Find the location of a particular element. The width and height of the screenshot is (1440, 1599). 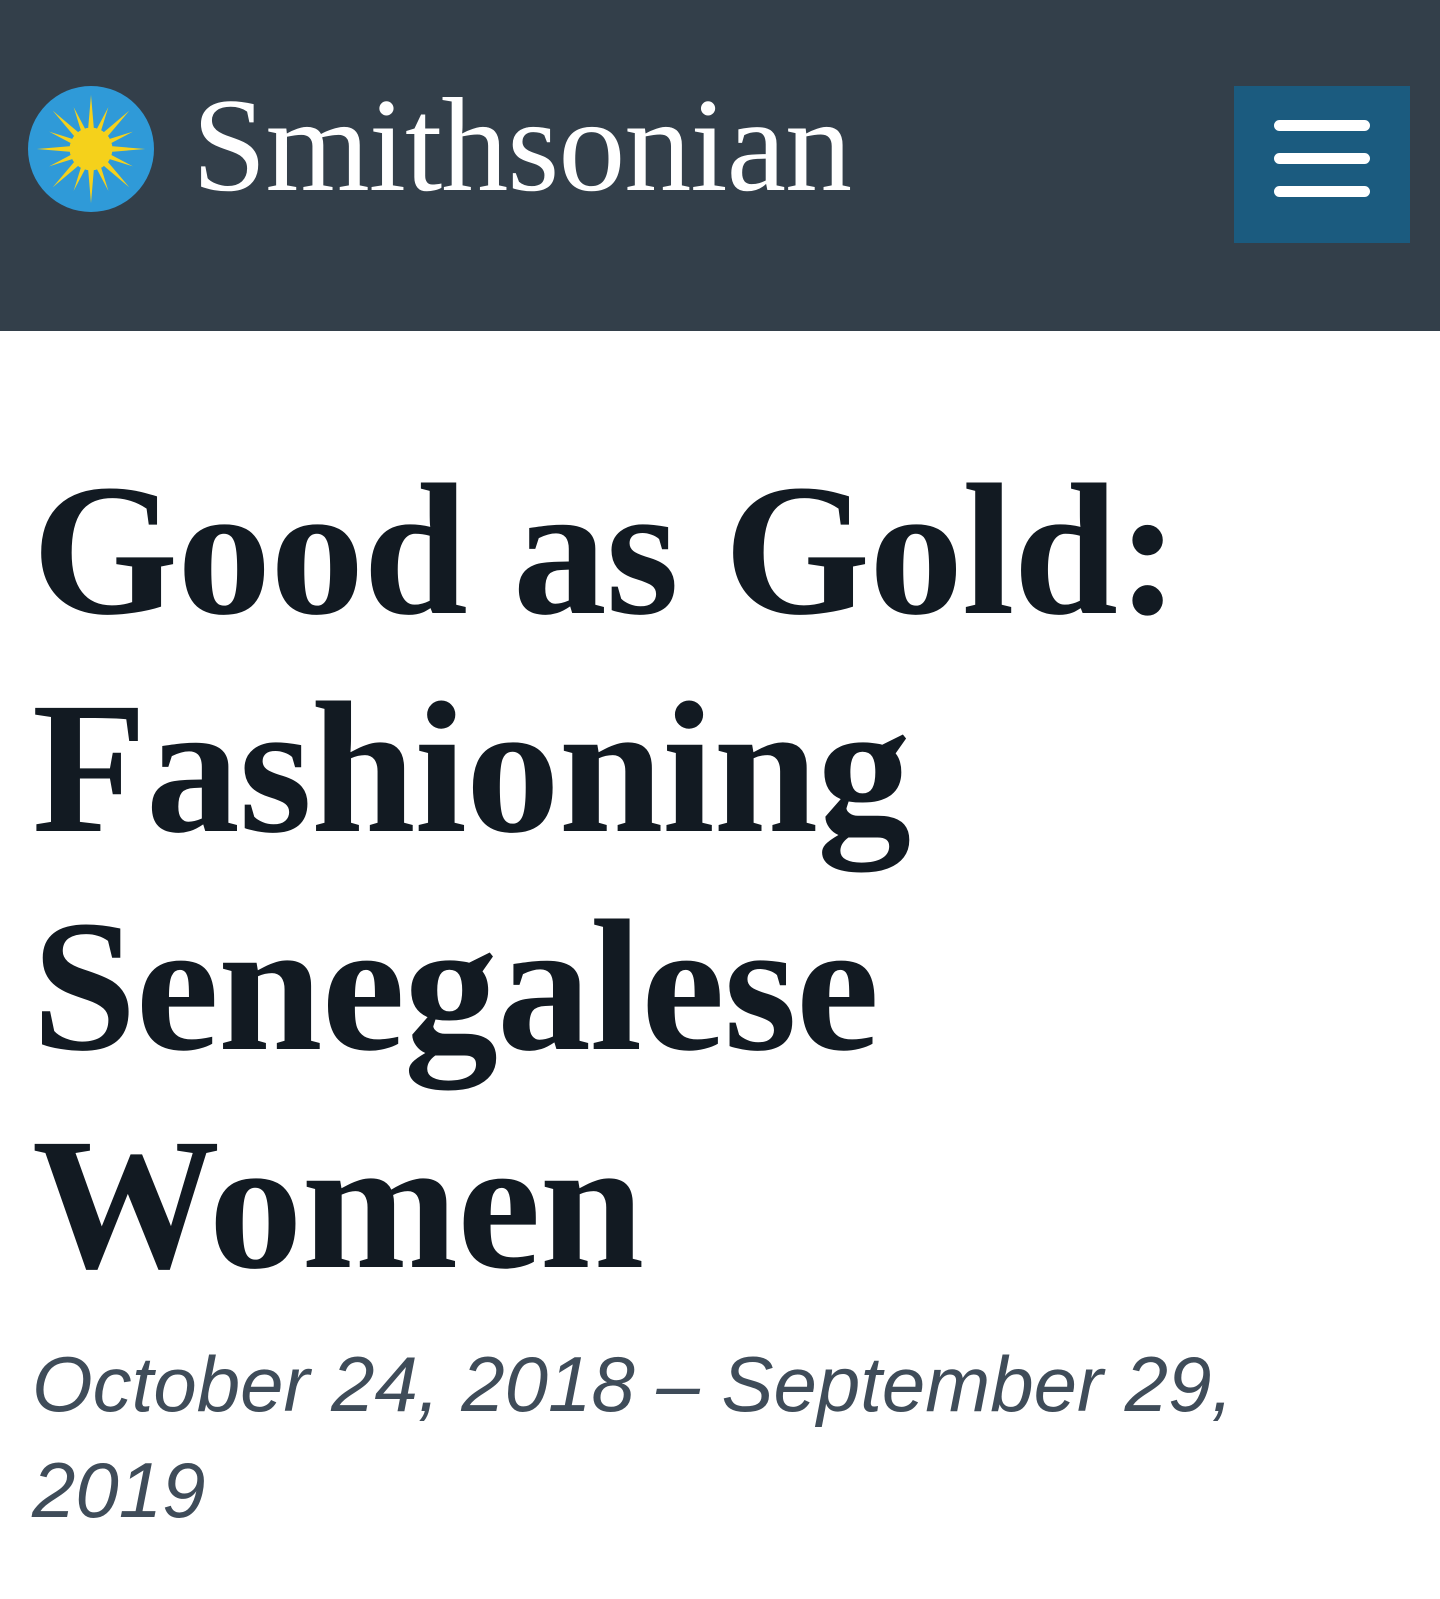

menu-bar-bottom is located at coordinates (1322, 191).